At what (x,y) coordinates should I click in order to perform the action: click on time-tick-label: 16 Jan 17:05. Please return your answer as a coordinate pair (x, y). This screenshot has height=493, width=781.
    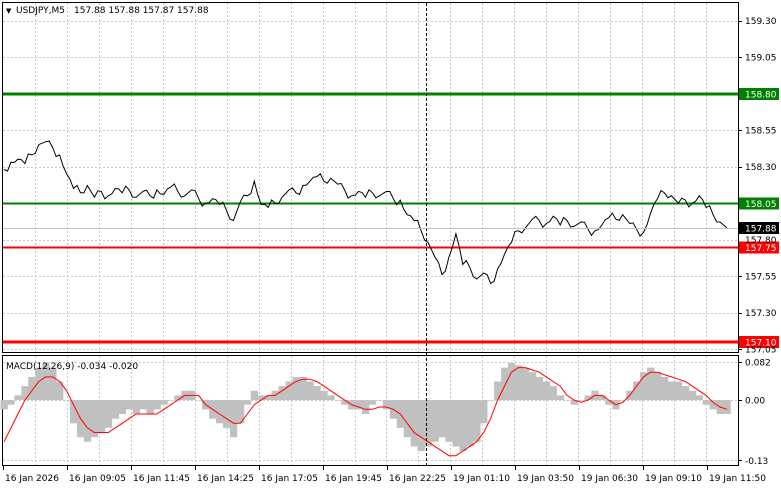
    Looking at the image, I should click on (289, 479).